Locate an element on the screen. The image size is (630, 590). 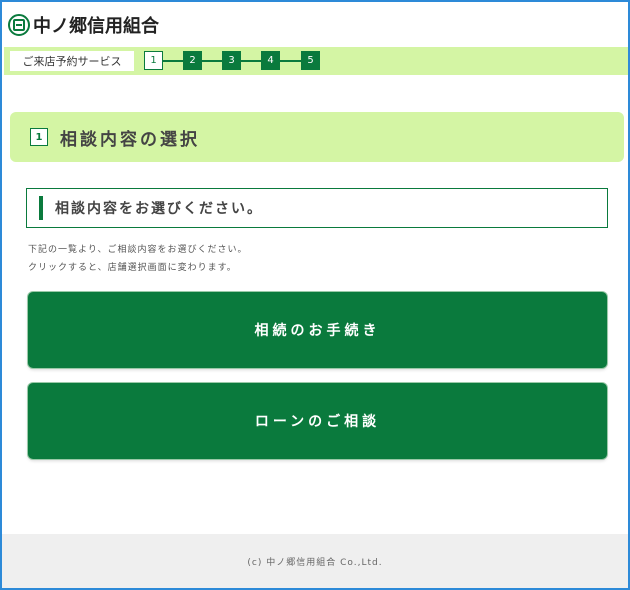
copyright-text: (c) 中ノ郷信用組合 Co.,Ltd. is located at coordinates (315, 562).